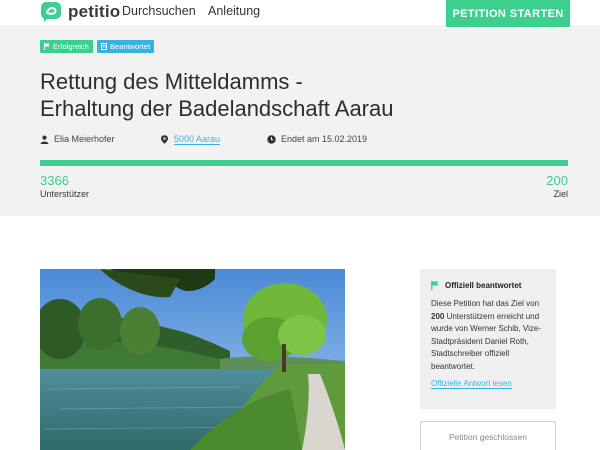  I want to click on official-answer-link: Offizielle Antwort lesen, so click(471, 384).